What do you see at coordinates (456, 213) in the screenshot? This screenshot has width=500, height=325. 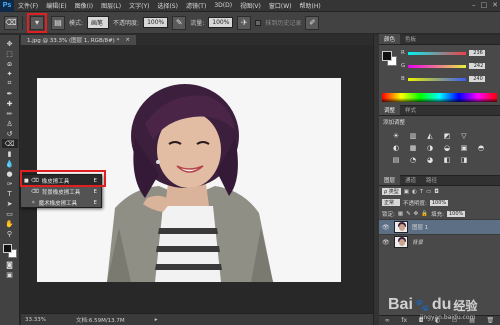 I see `fill-input: 100%` at bounding box center [456, 213].